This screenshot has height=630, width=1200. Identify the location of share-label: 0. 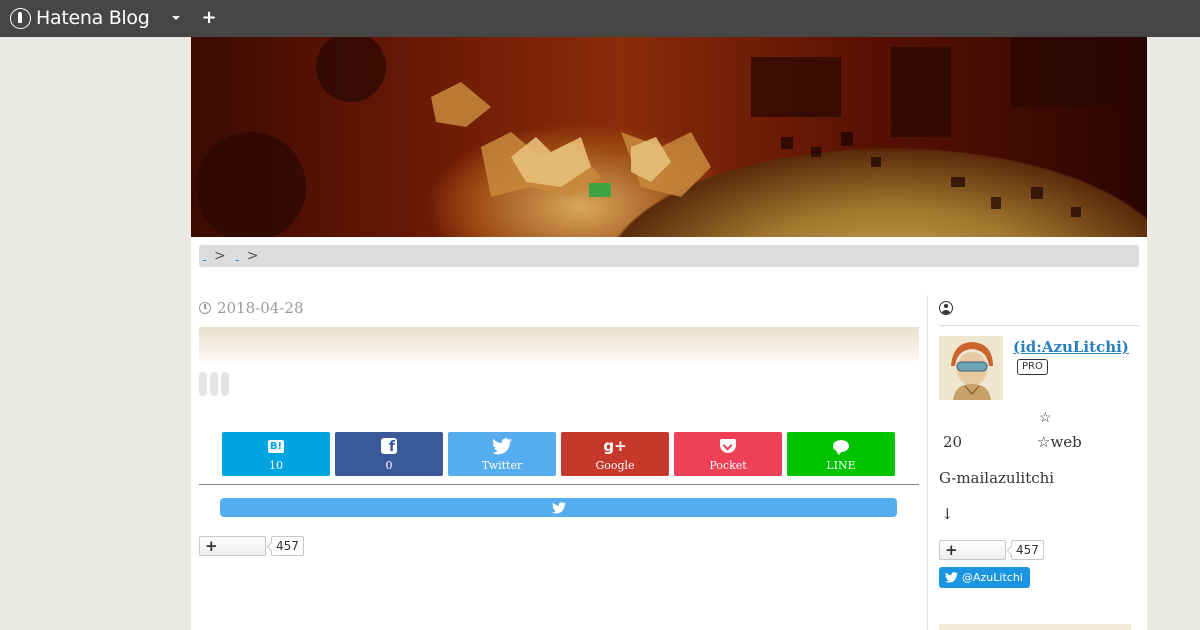
(389, 465).